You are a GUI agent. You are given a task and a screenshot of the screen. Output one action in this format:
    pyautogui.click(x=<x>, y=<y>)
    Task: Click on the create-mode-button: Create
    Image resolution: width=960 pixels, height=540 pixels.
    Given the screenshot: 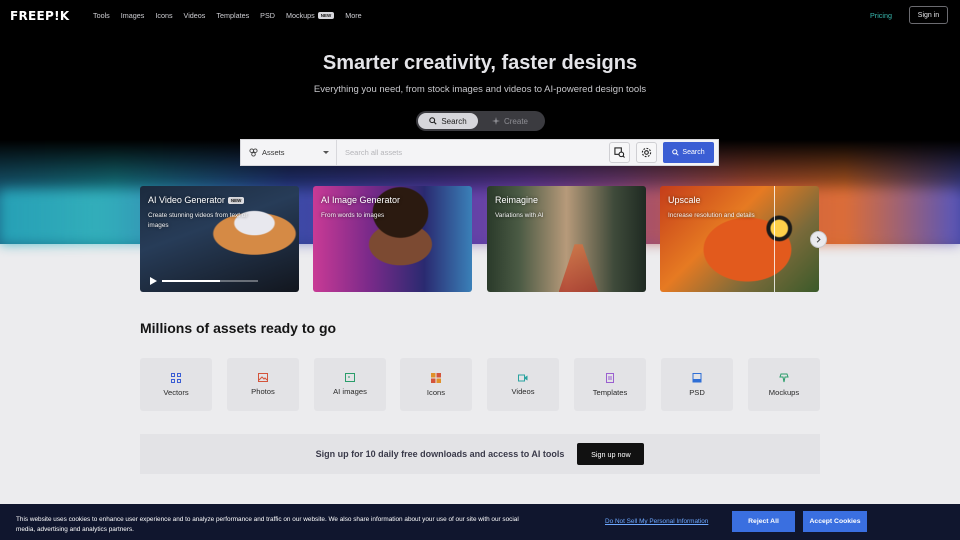 What is the action you would take?
    pyautogui.click(x=510, y=121)
    